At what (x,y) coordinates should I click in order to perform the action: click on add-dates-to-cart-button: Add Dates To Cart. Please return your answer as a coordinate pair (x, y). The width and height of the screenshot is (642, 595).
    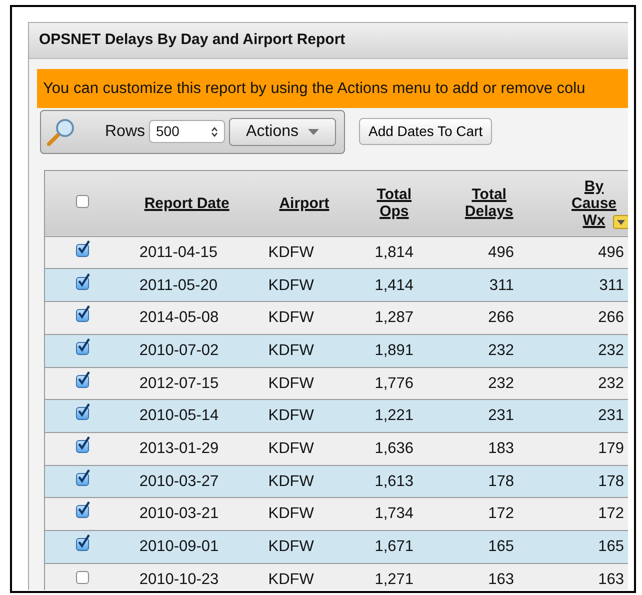
    Looking at the image, I should click on (425, 132).